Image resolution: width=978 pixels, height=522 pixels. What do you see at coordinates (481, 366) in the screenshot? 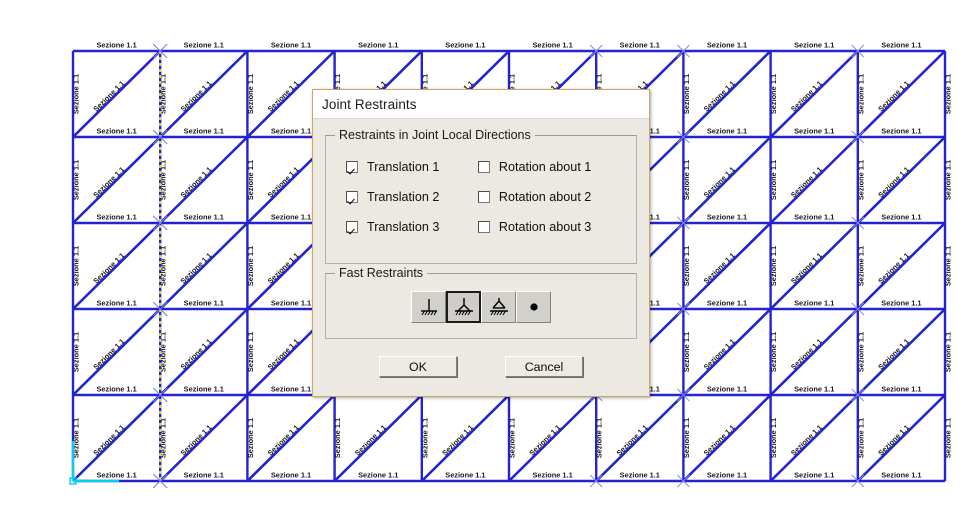
I see `dialog-button-row: OK Cancel` at bounding box center [481, 366].